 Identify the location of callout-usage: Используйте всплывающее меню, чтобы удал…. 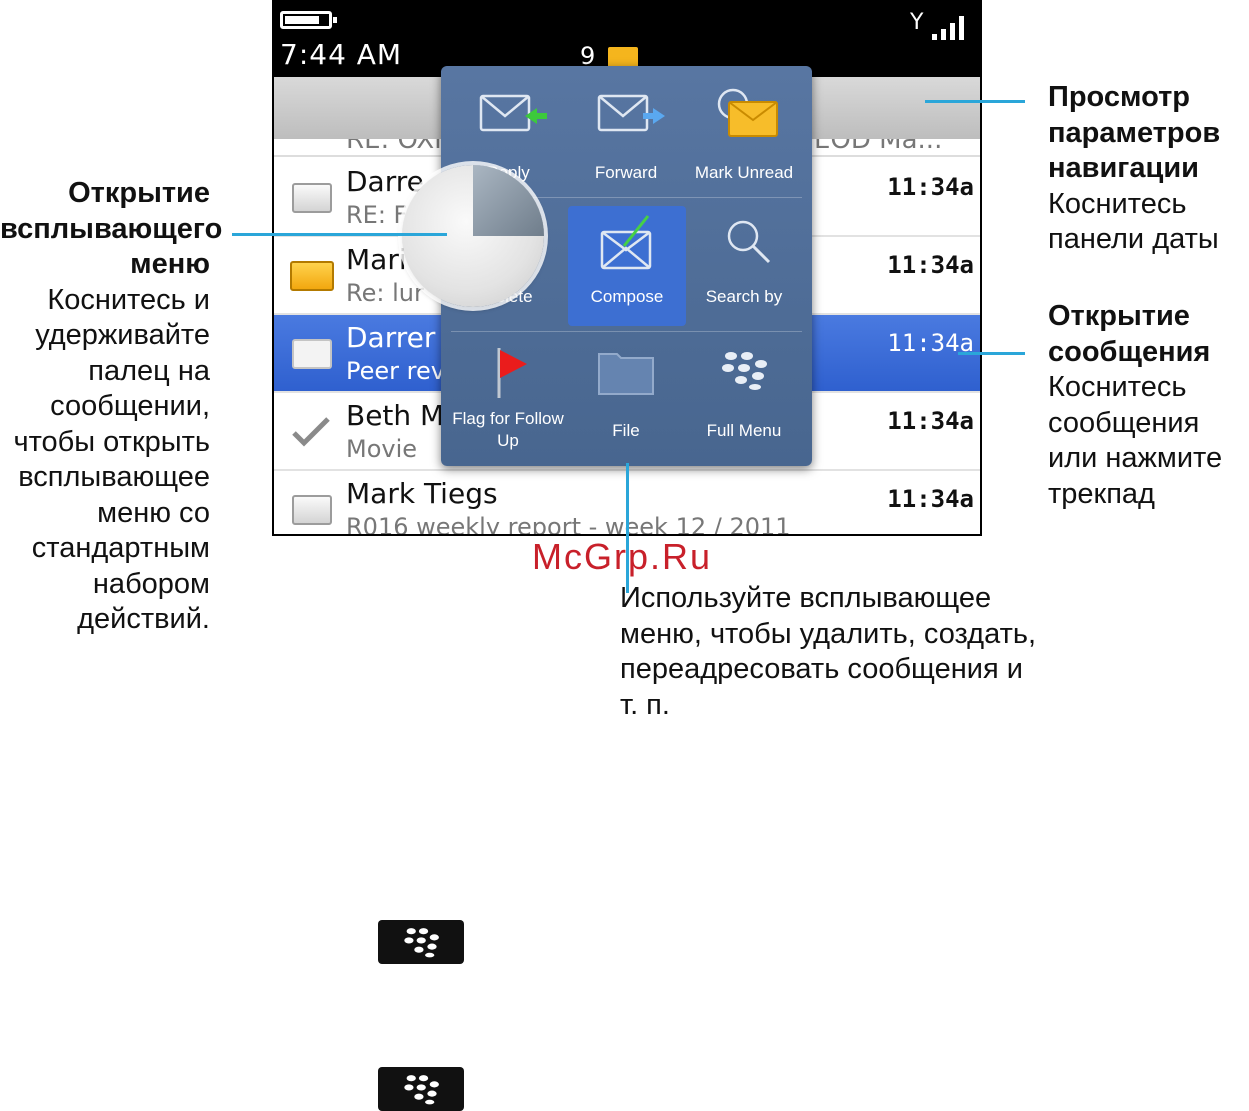
(834, 652).